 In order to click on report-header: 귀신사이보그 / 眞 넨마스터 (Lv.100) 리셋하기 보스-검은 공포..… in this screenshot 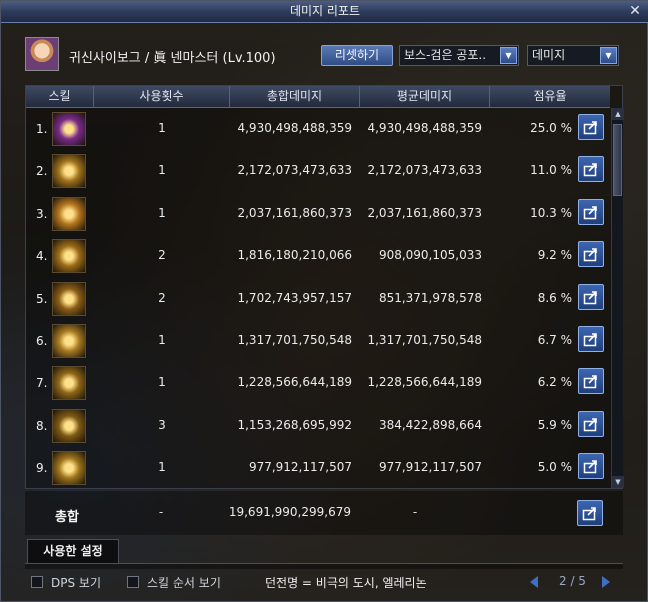, I will do `click(323, 56)`.